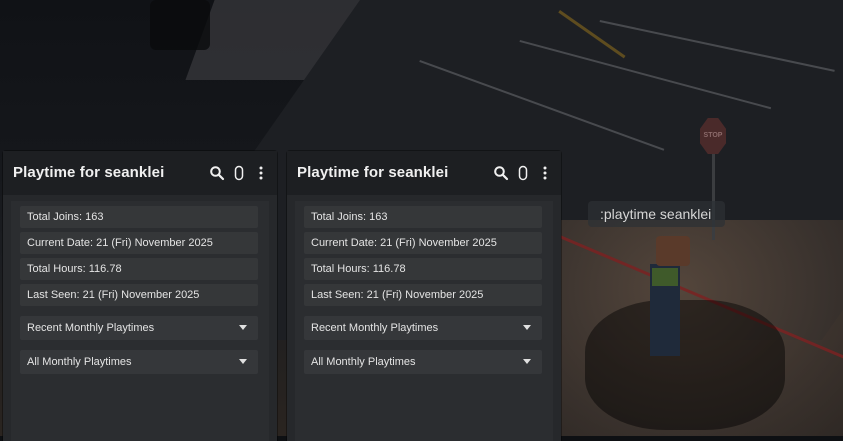 This screenshot has height=441, width=843. Describe the element at coordinates (713, 136) in the screenshot. I see `stop-sign: STOP` at that location.